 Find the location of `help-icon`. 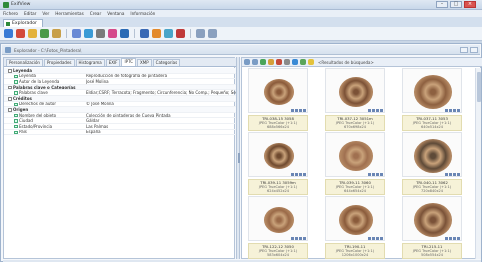

help-icon is located at coordinates (212, 33).